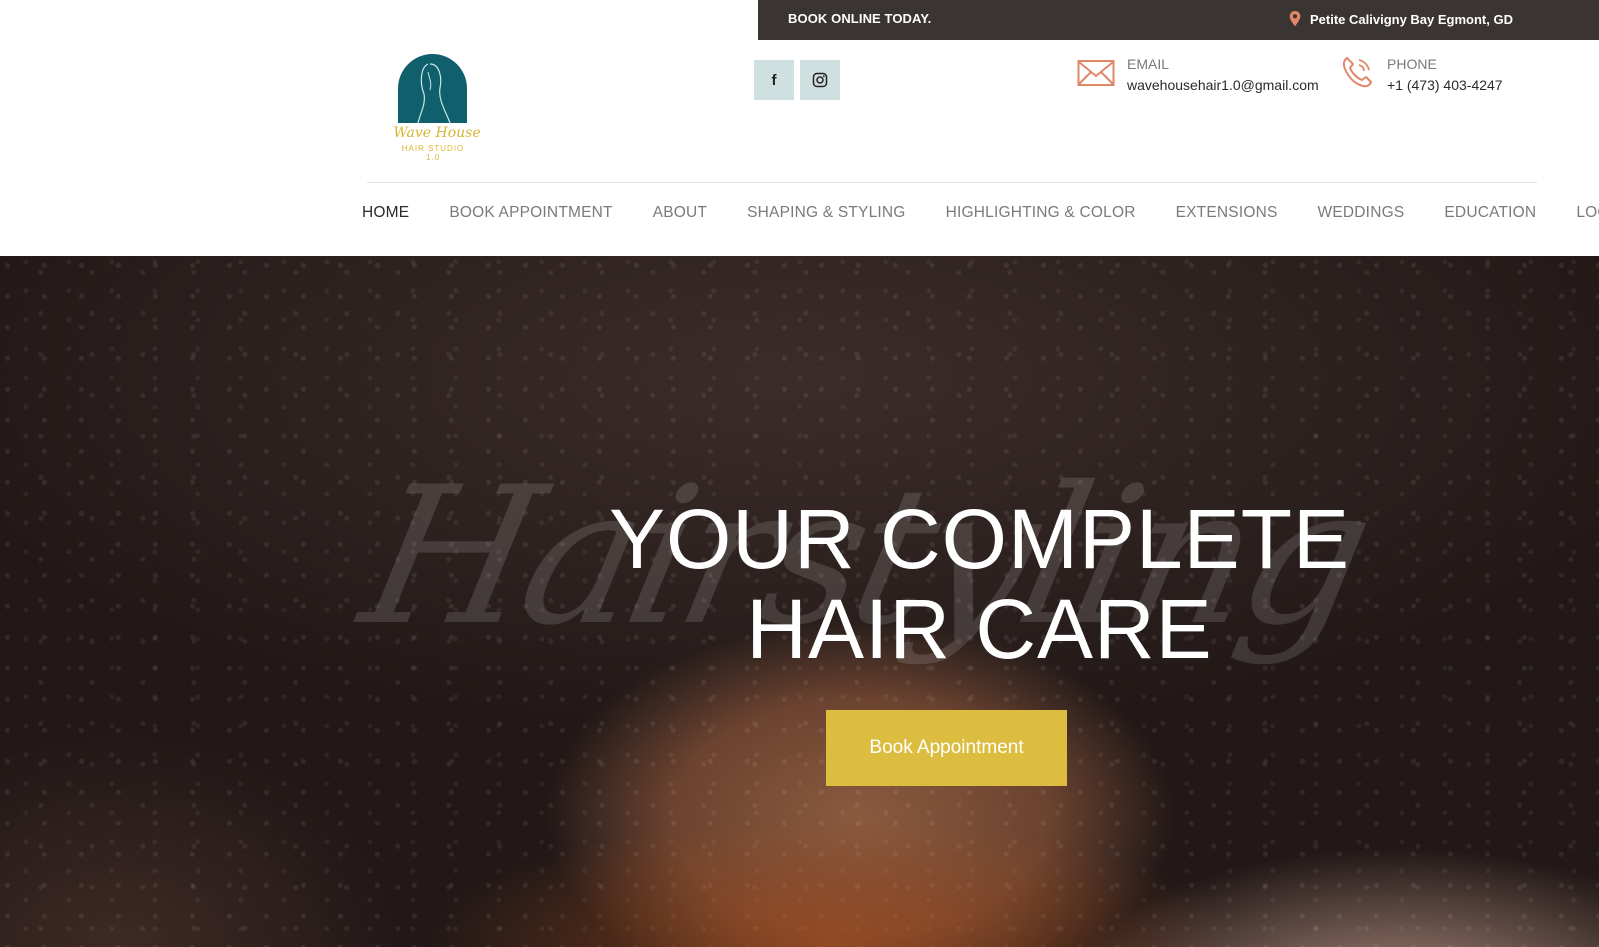 This screenshot has height=947, width=1599. I want to click on logo-subtext-line2: 1.0, so click(433, 157).